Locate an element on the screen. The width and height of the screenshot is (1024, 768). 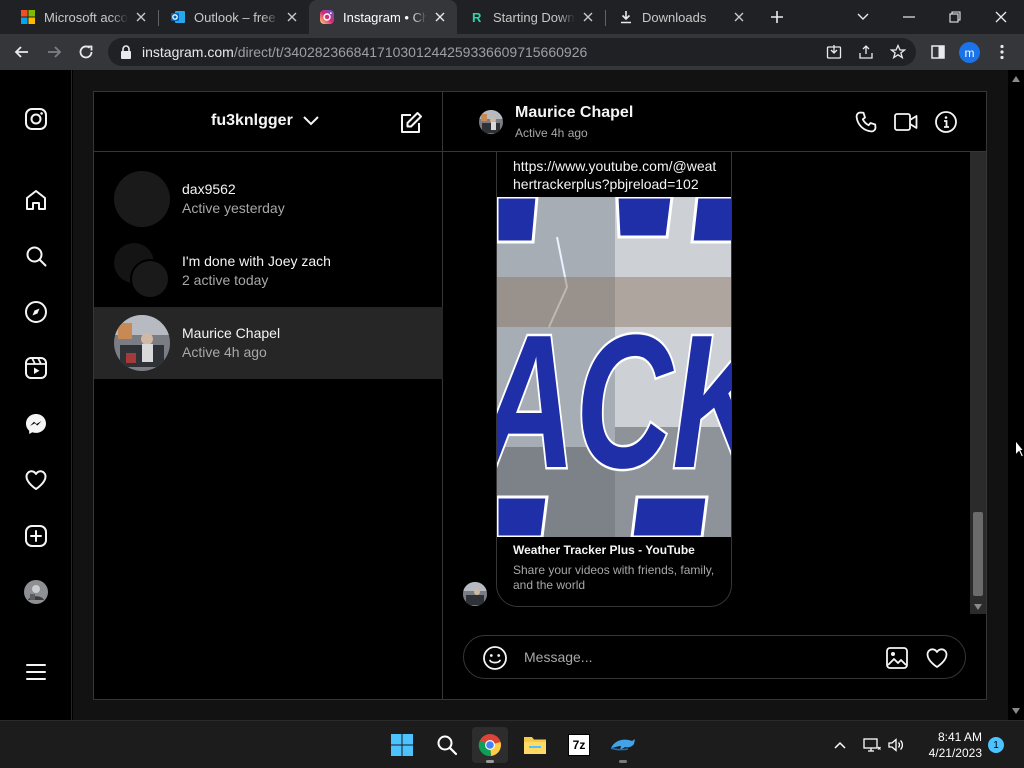
chat-header: Maurice Chapel Active 4h ago is located at coordinates (714, 122).